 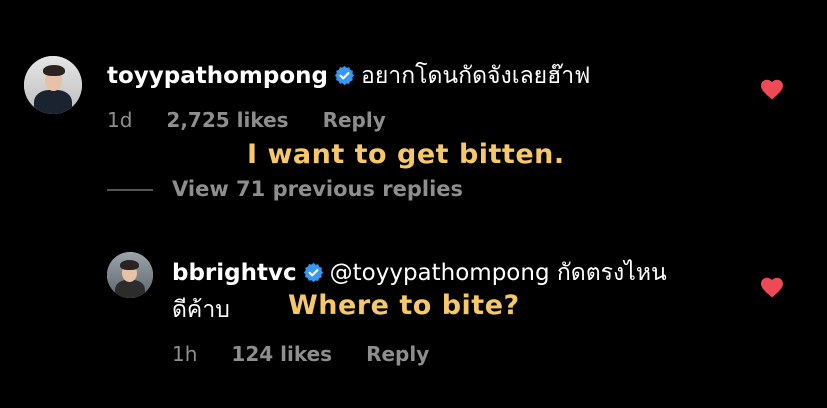 I want to click on comment-meta: 1d 2,725 likes Reply, so click(x=263, y=120).